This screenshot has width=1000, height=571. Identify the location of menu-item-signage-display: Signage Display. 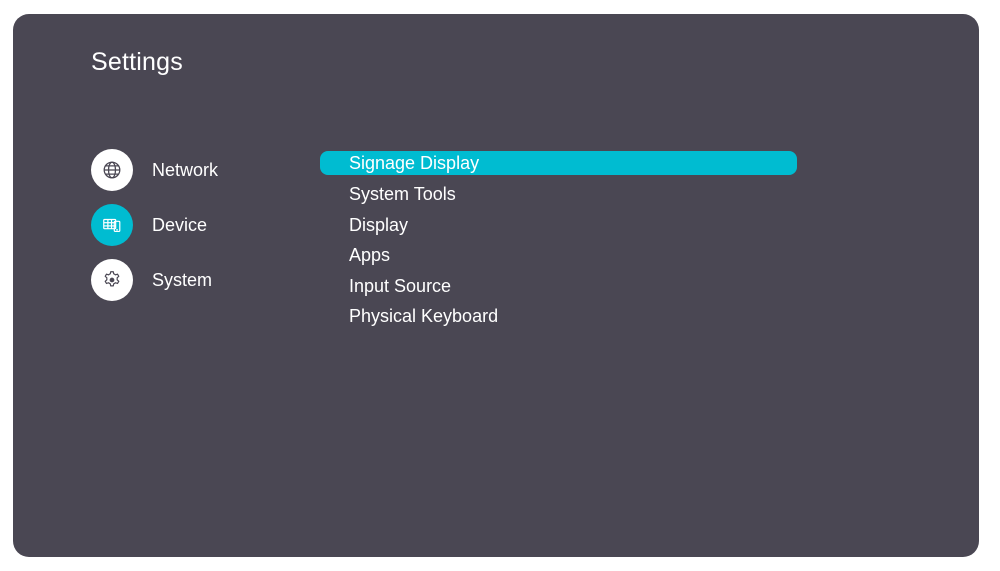
(558, 163).